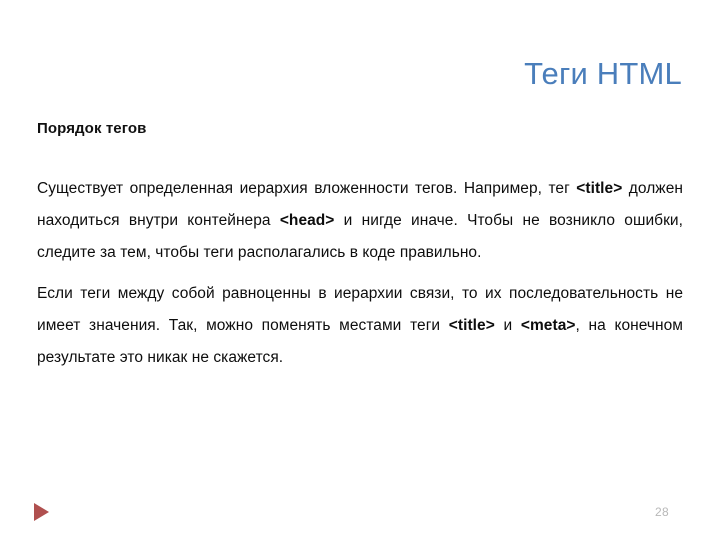 The height and width of the screenshot is (540, 720). What do you see at coordinates (41, 512) in the screenshot?
I see `triangle-right-icon` at bounding box center [41, 512].